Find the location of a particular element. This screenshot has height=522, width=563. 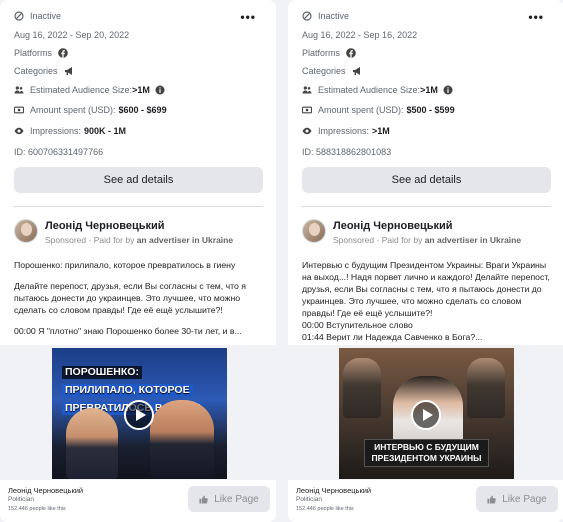

amount-value: $500 - $599 is located at coordinates (430, 110).